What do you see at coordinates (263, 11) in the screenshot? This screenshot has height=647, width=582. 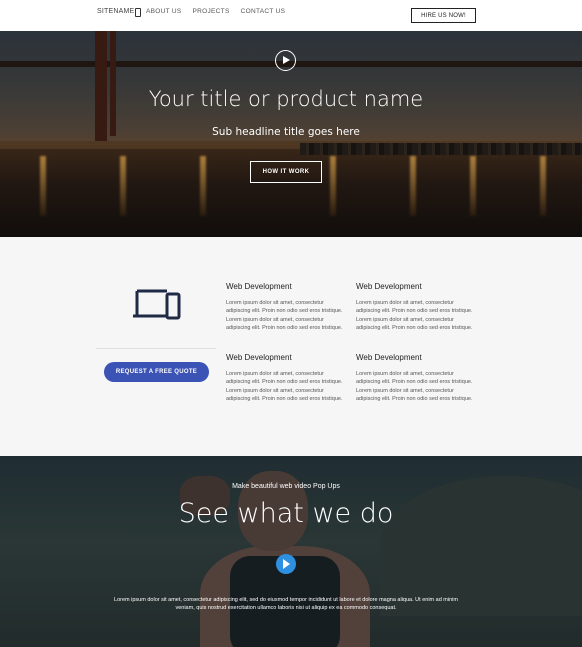 I see `nav-contact-us-link: CONTACT US` at bounding box center [263, 11].